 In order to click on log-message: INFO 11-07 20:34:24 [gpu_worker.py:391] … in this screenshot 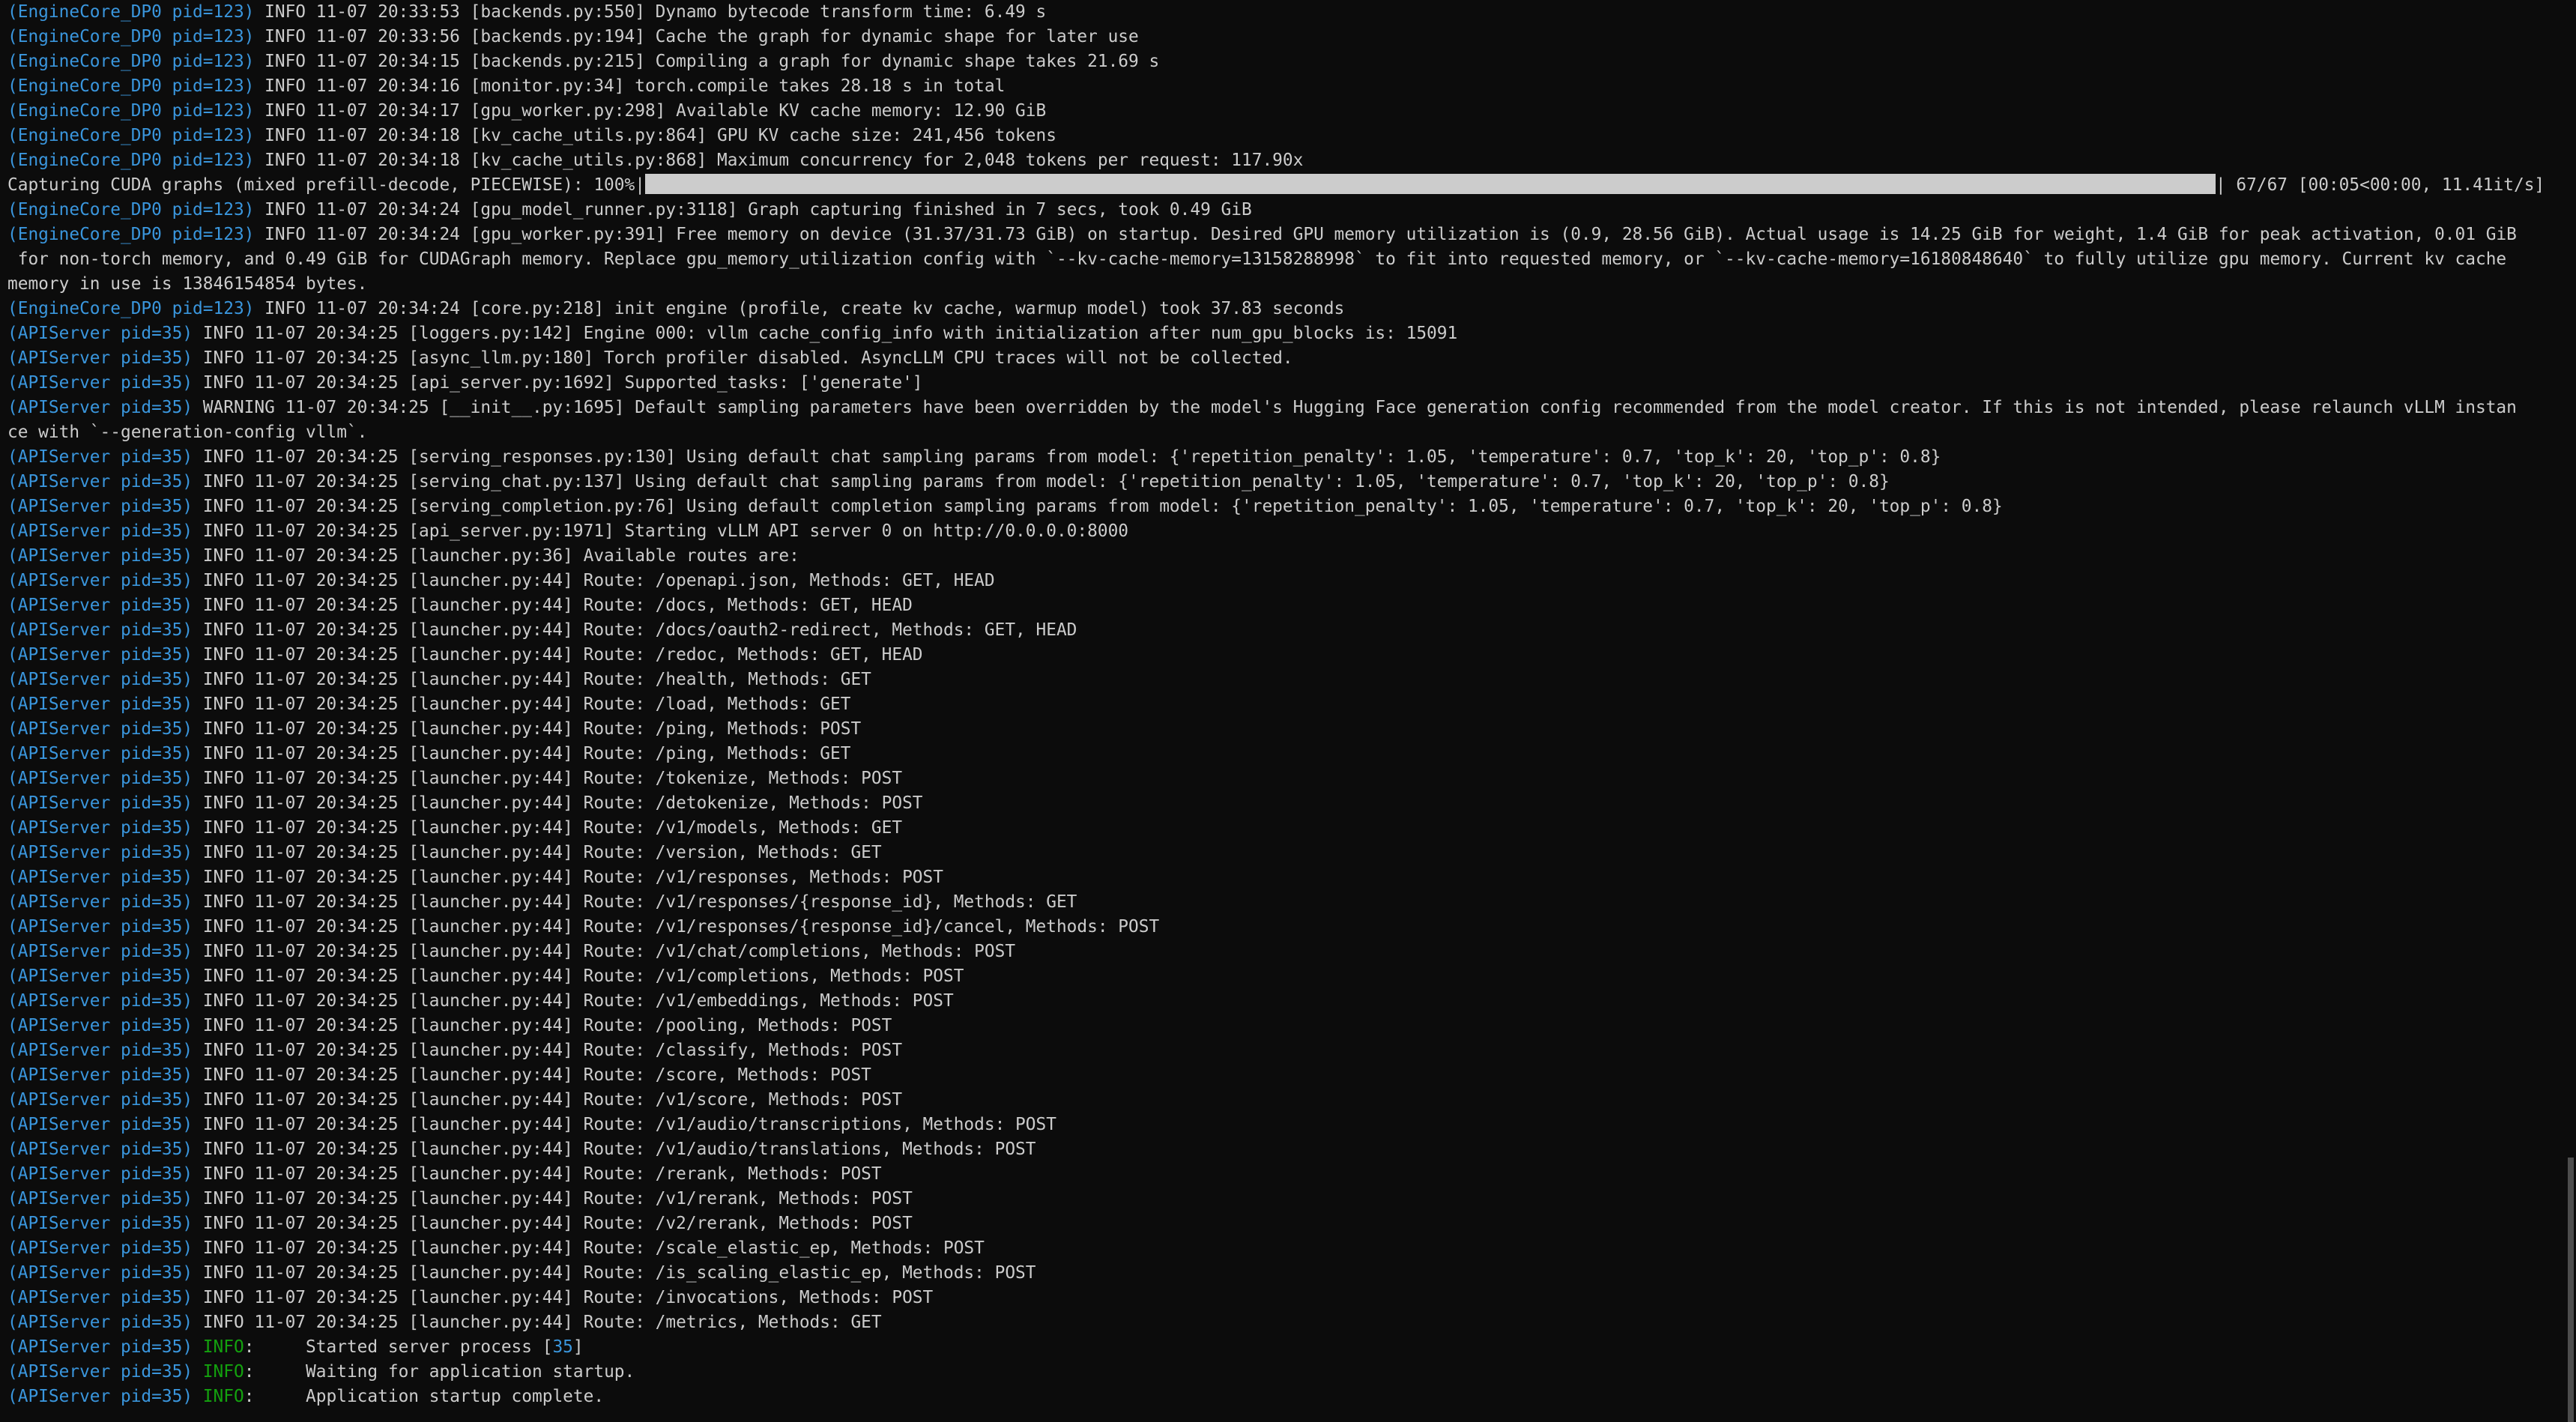, I will do `click(1385, 234)`.